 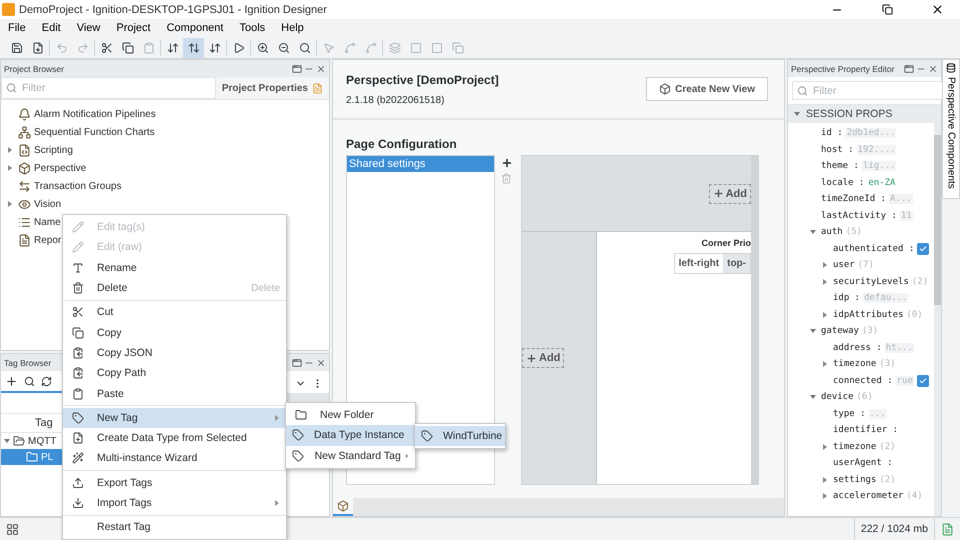 I want to click on property-value: en-ZA, so click(x=881, y=183).